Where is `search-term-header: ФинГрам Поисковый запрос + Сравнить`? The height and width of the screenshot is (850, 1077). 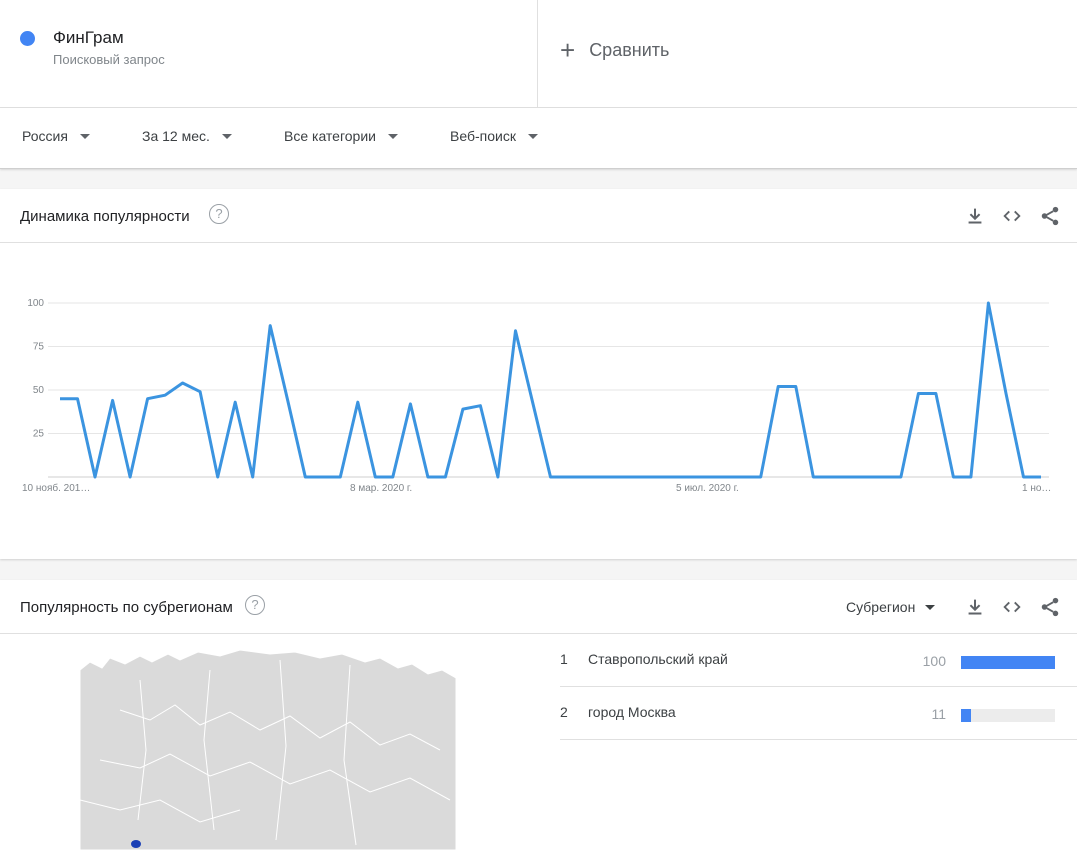
search-term-header: ФинГрам Поисковый запрос + Сравнить is located at coordinates (538, 54).